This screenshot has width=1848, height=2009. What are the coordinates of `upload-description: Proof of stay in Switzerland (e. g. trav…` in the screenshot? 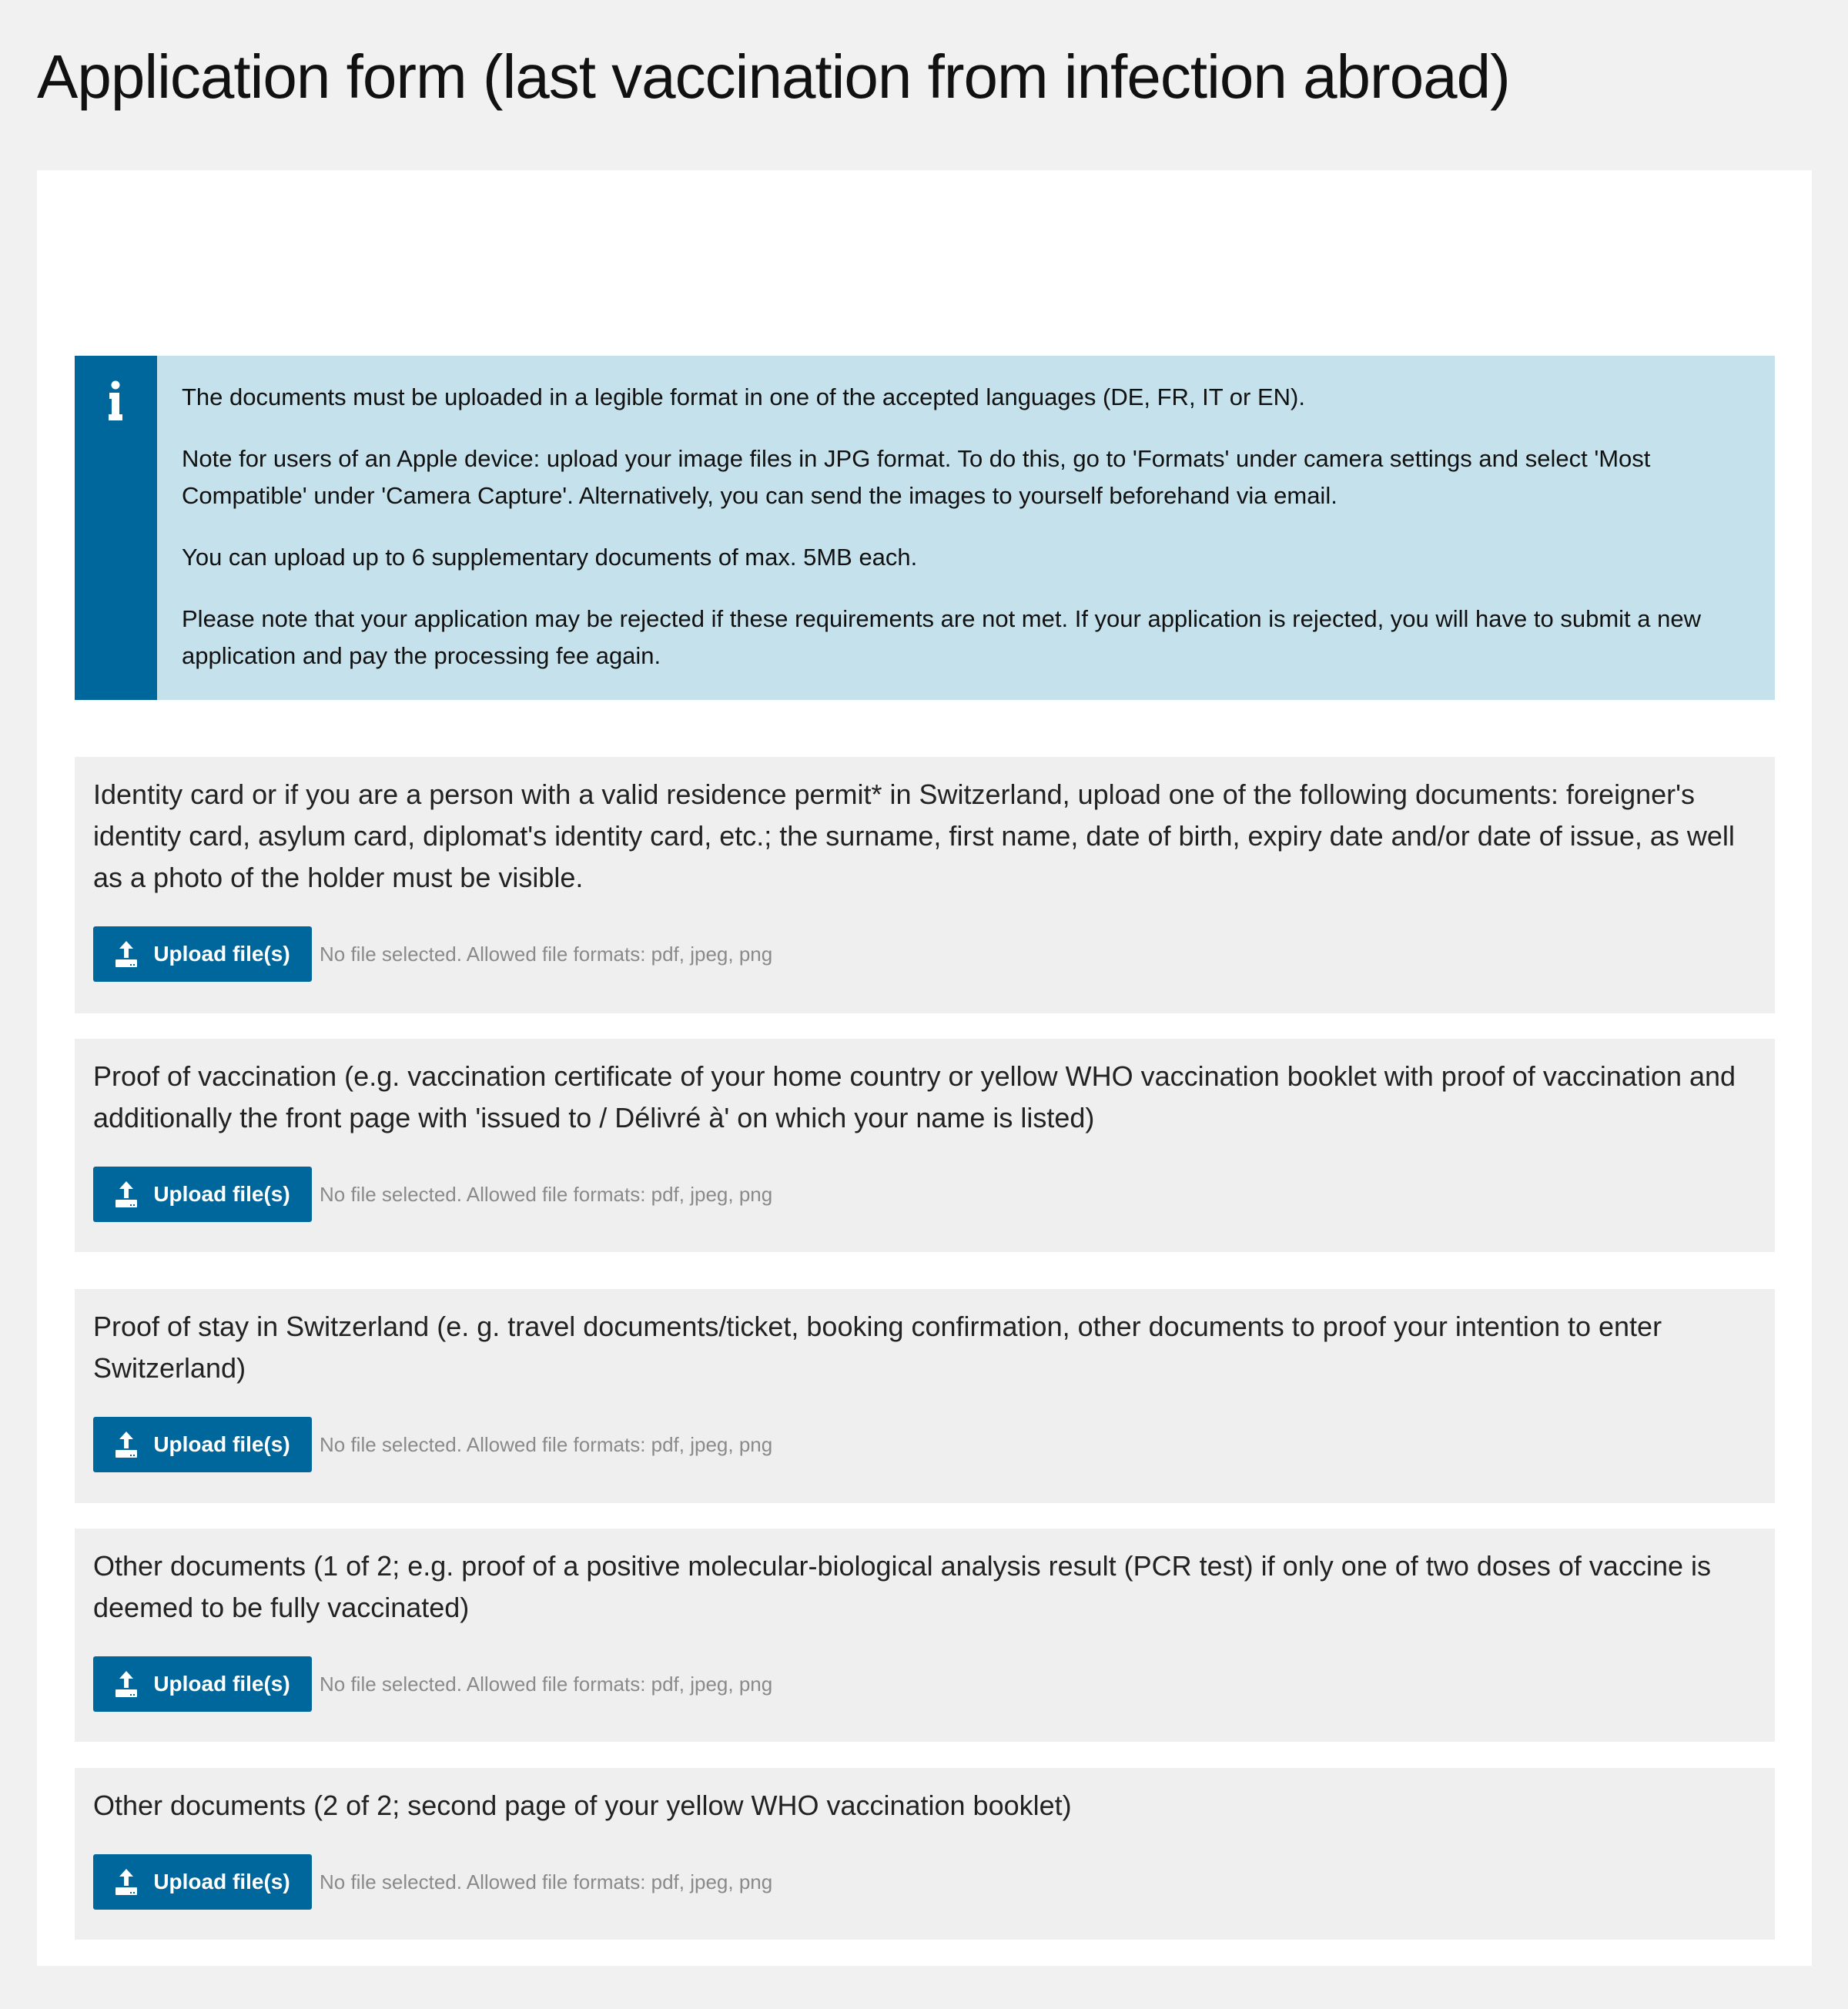 It's located at (877, 1347).